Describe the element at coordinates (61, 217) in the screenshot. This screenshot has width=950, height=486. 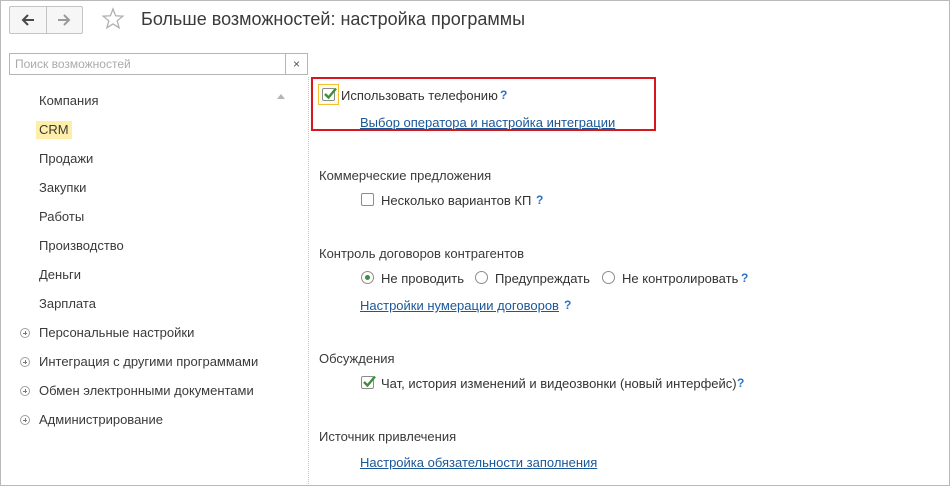
I see `sidebar-item-works: Работы` at that location.